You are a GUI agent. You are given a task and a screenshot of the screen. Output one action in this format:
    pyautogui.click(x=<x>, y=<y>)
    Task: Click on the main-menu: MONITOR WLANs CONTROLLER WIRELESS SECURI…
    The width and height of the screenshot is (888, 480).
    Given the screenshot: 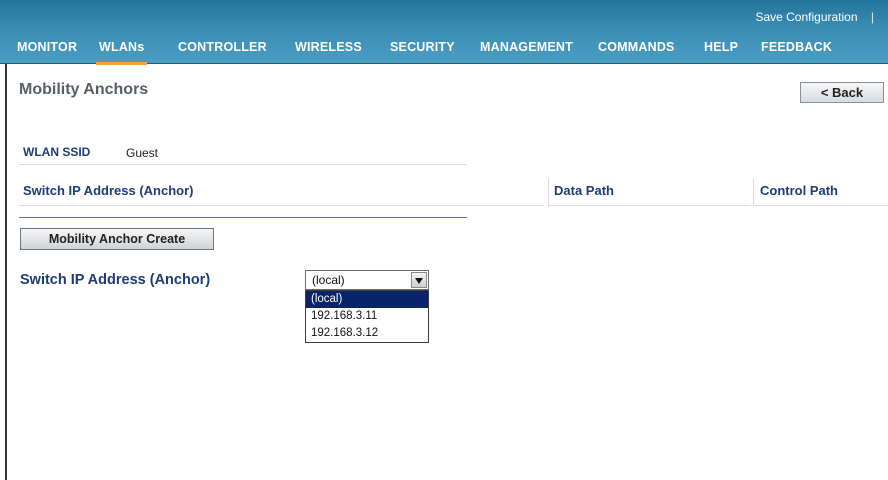 What is the action you would take?
    pyautogui.click(x=444, y=49)
    